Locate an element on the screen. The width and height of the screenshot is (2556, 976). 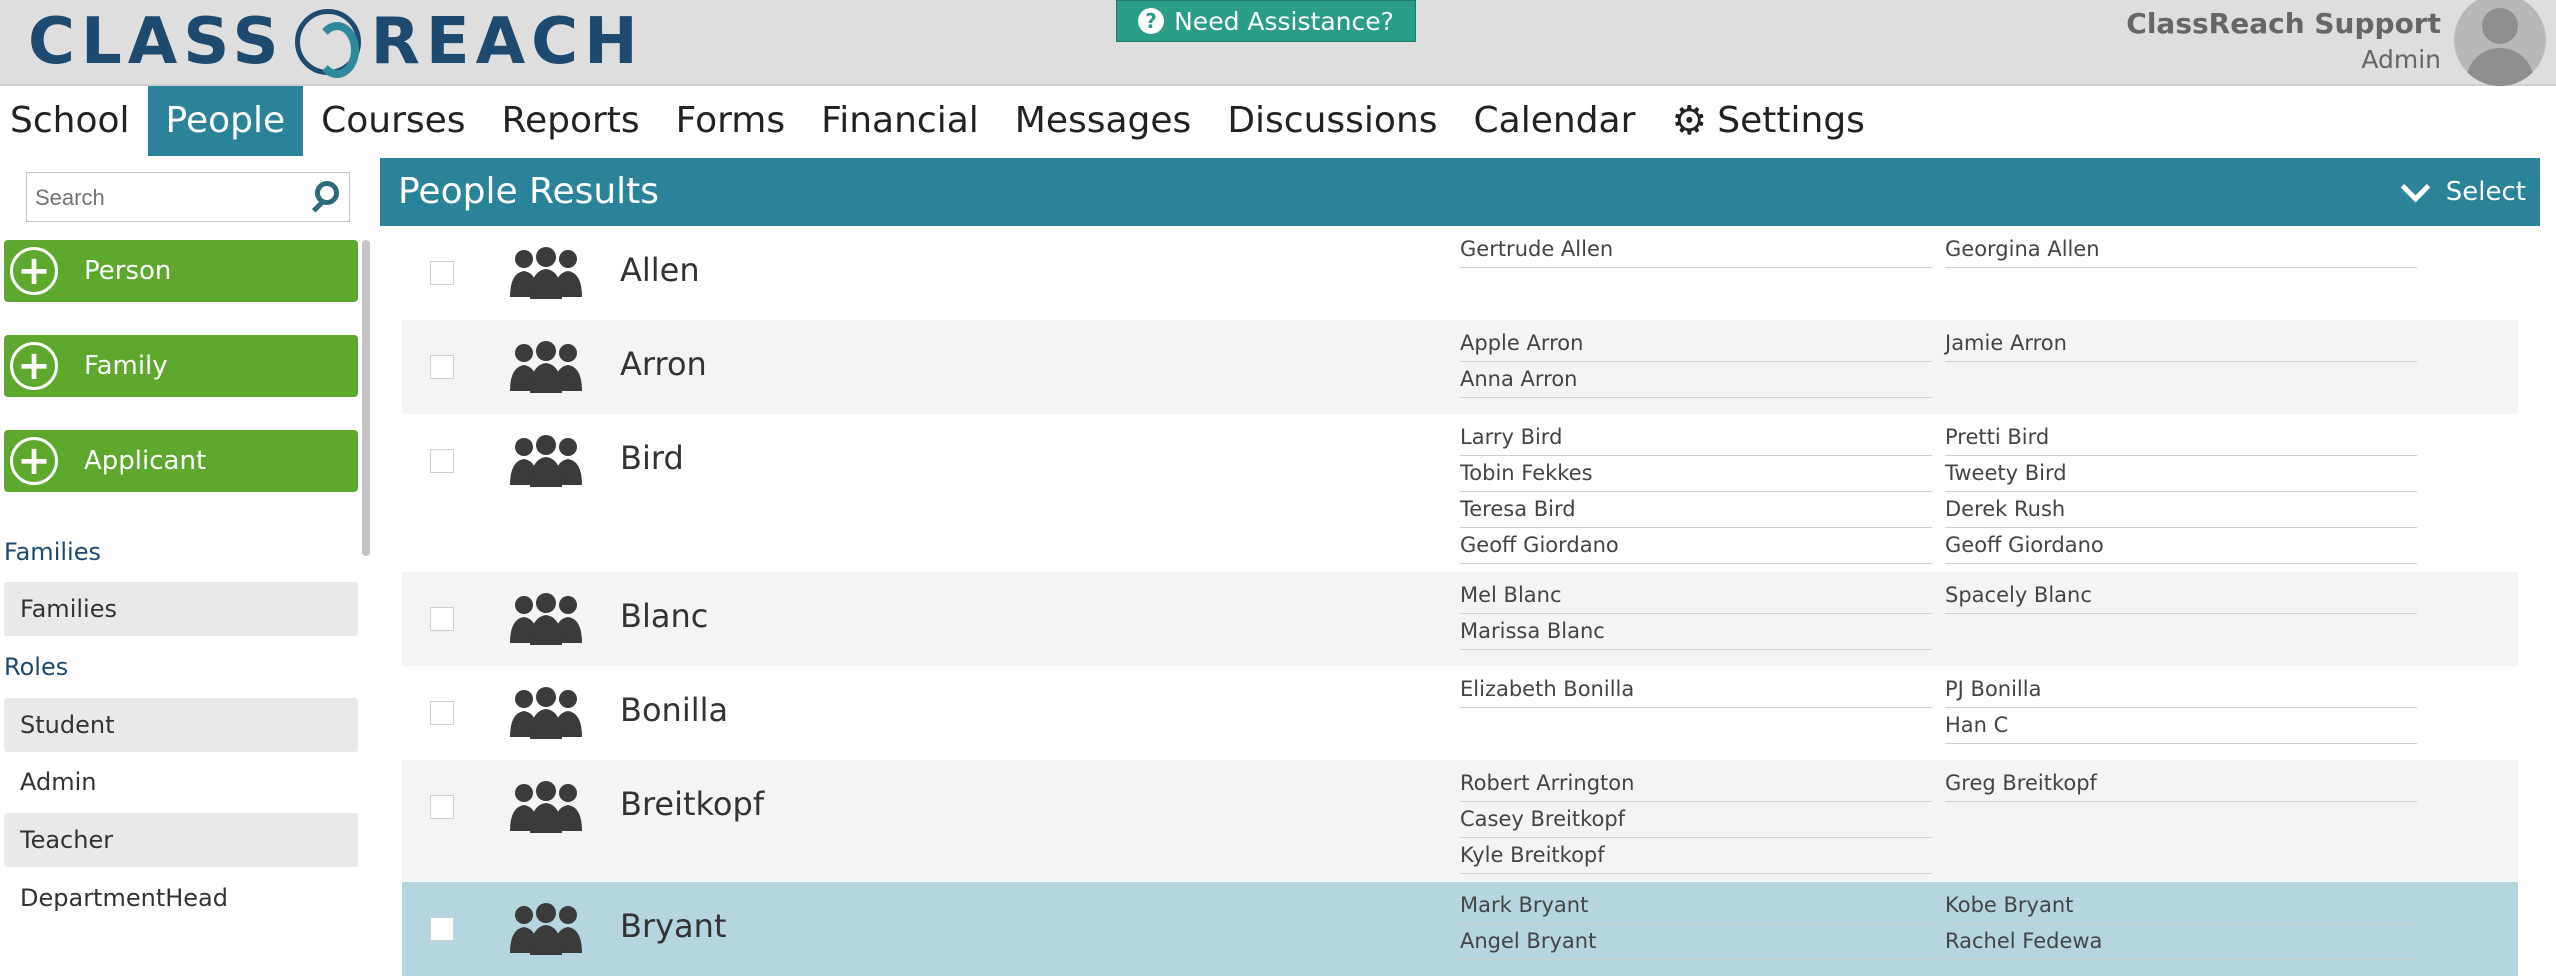
family-name: Bird is located at coordinates (652, 458).